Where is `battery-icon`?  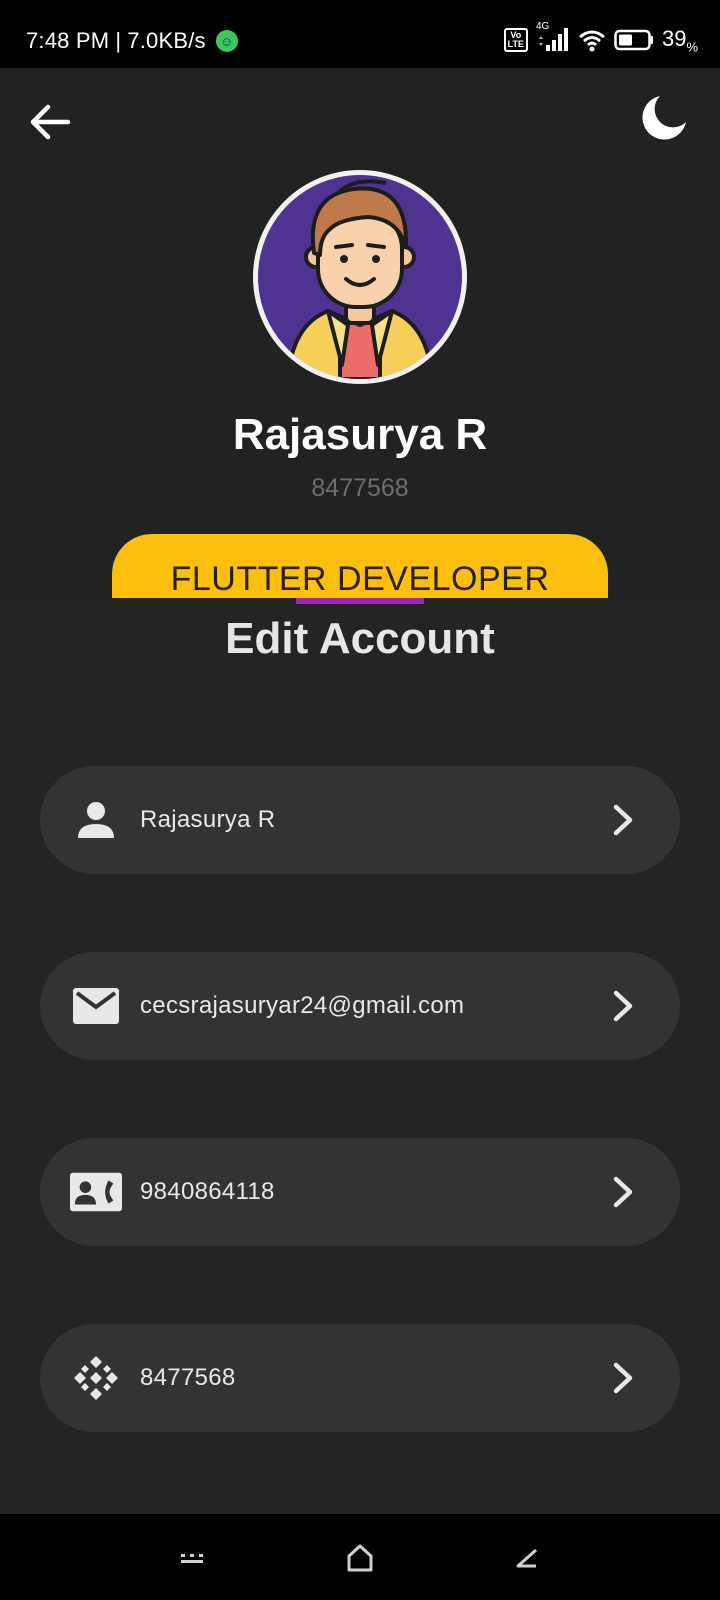
battery-icon is located at coordinates (633, 40).